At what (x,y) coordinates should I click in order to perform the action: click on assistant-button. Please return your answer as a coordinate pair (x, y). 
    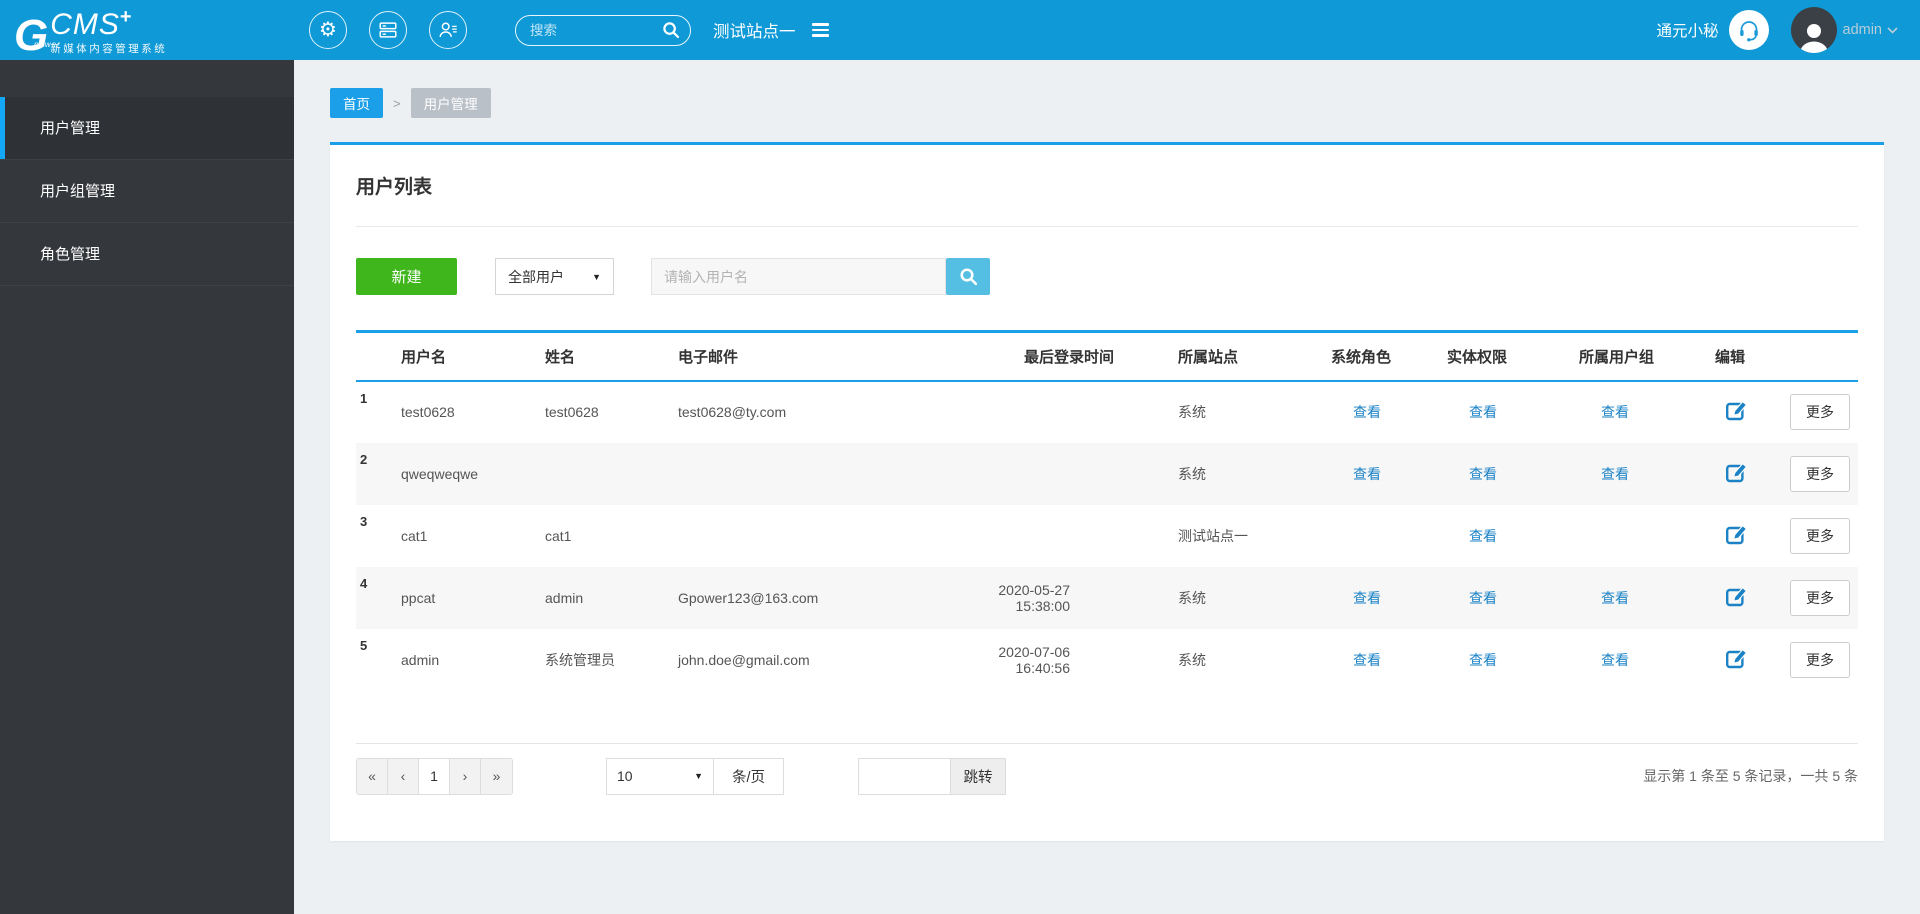
    Looking at the image, I should click on (1748, 30).